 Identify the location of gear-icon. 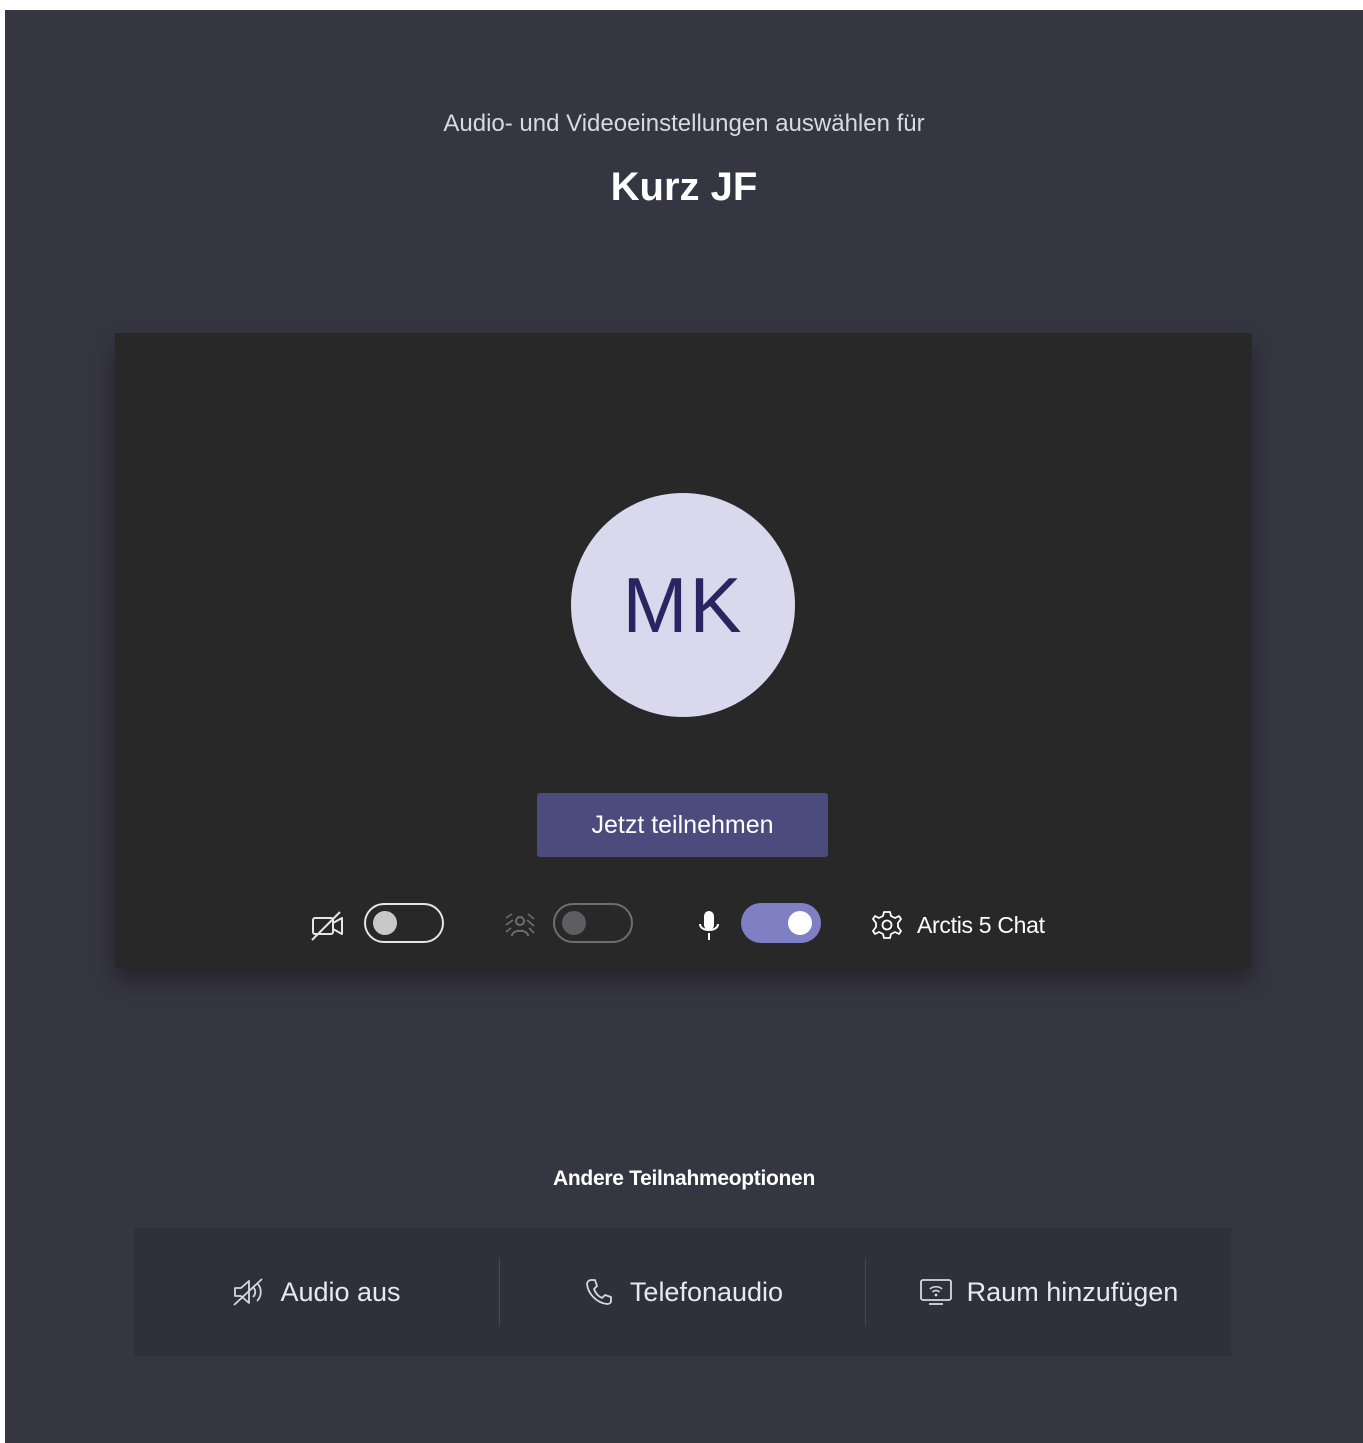
(887, 925).